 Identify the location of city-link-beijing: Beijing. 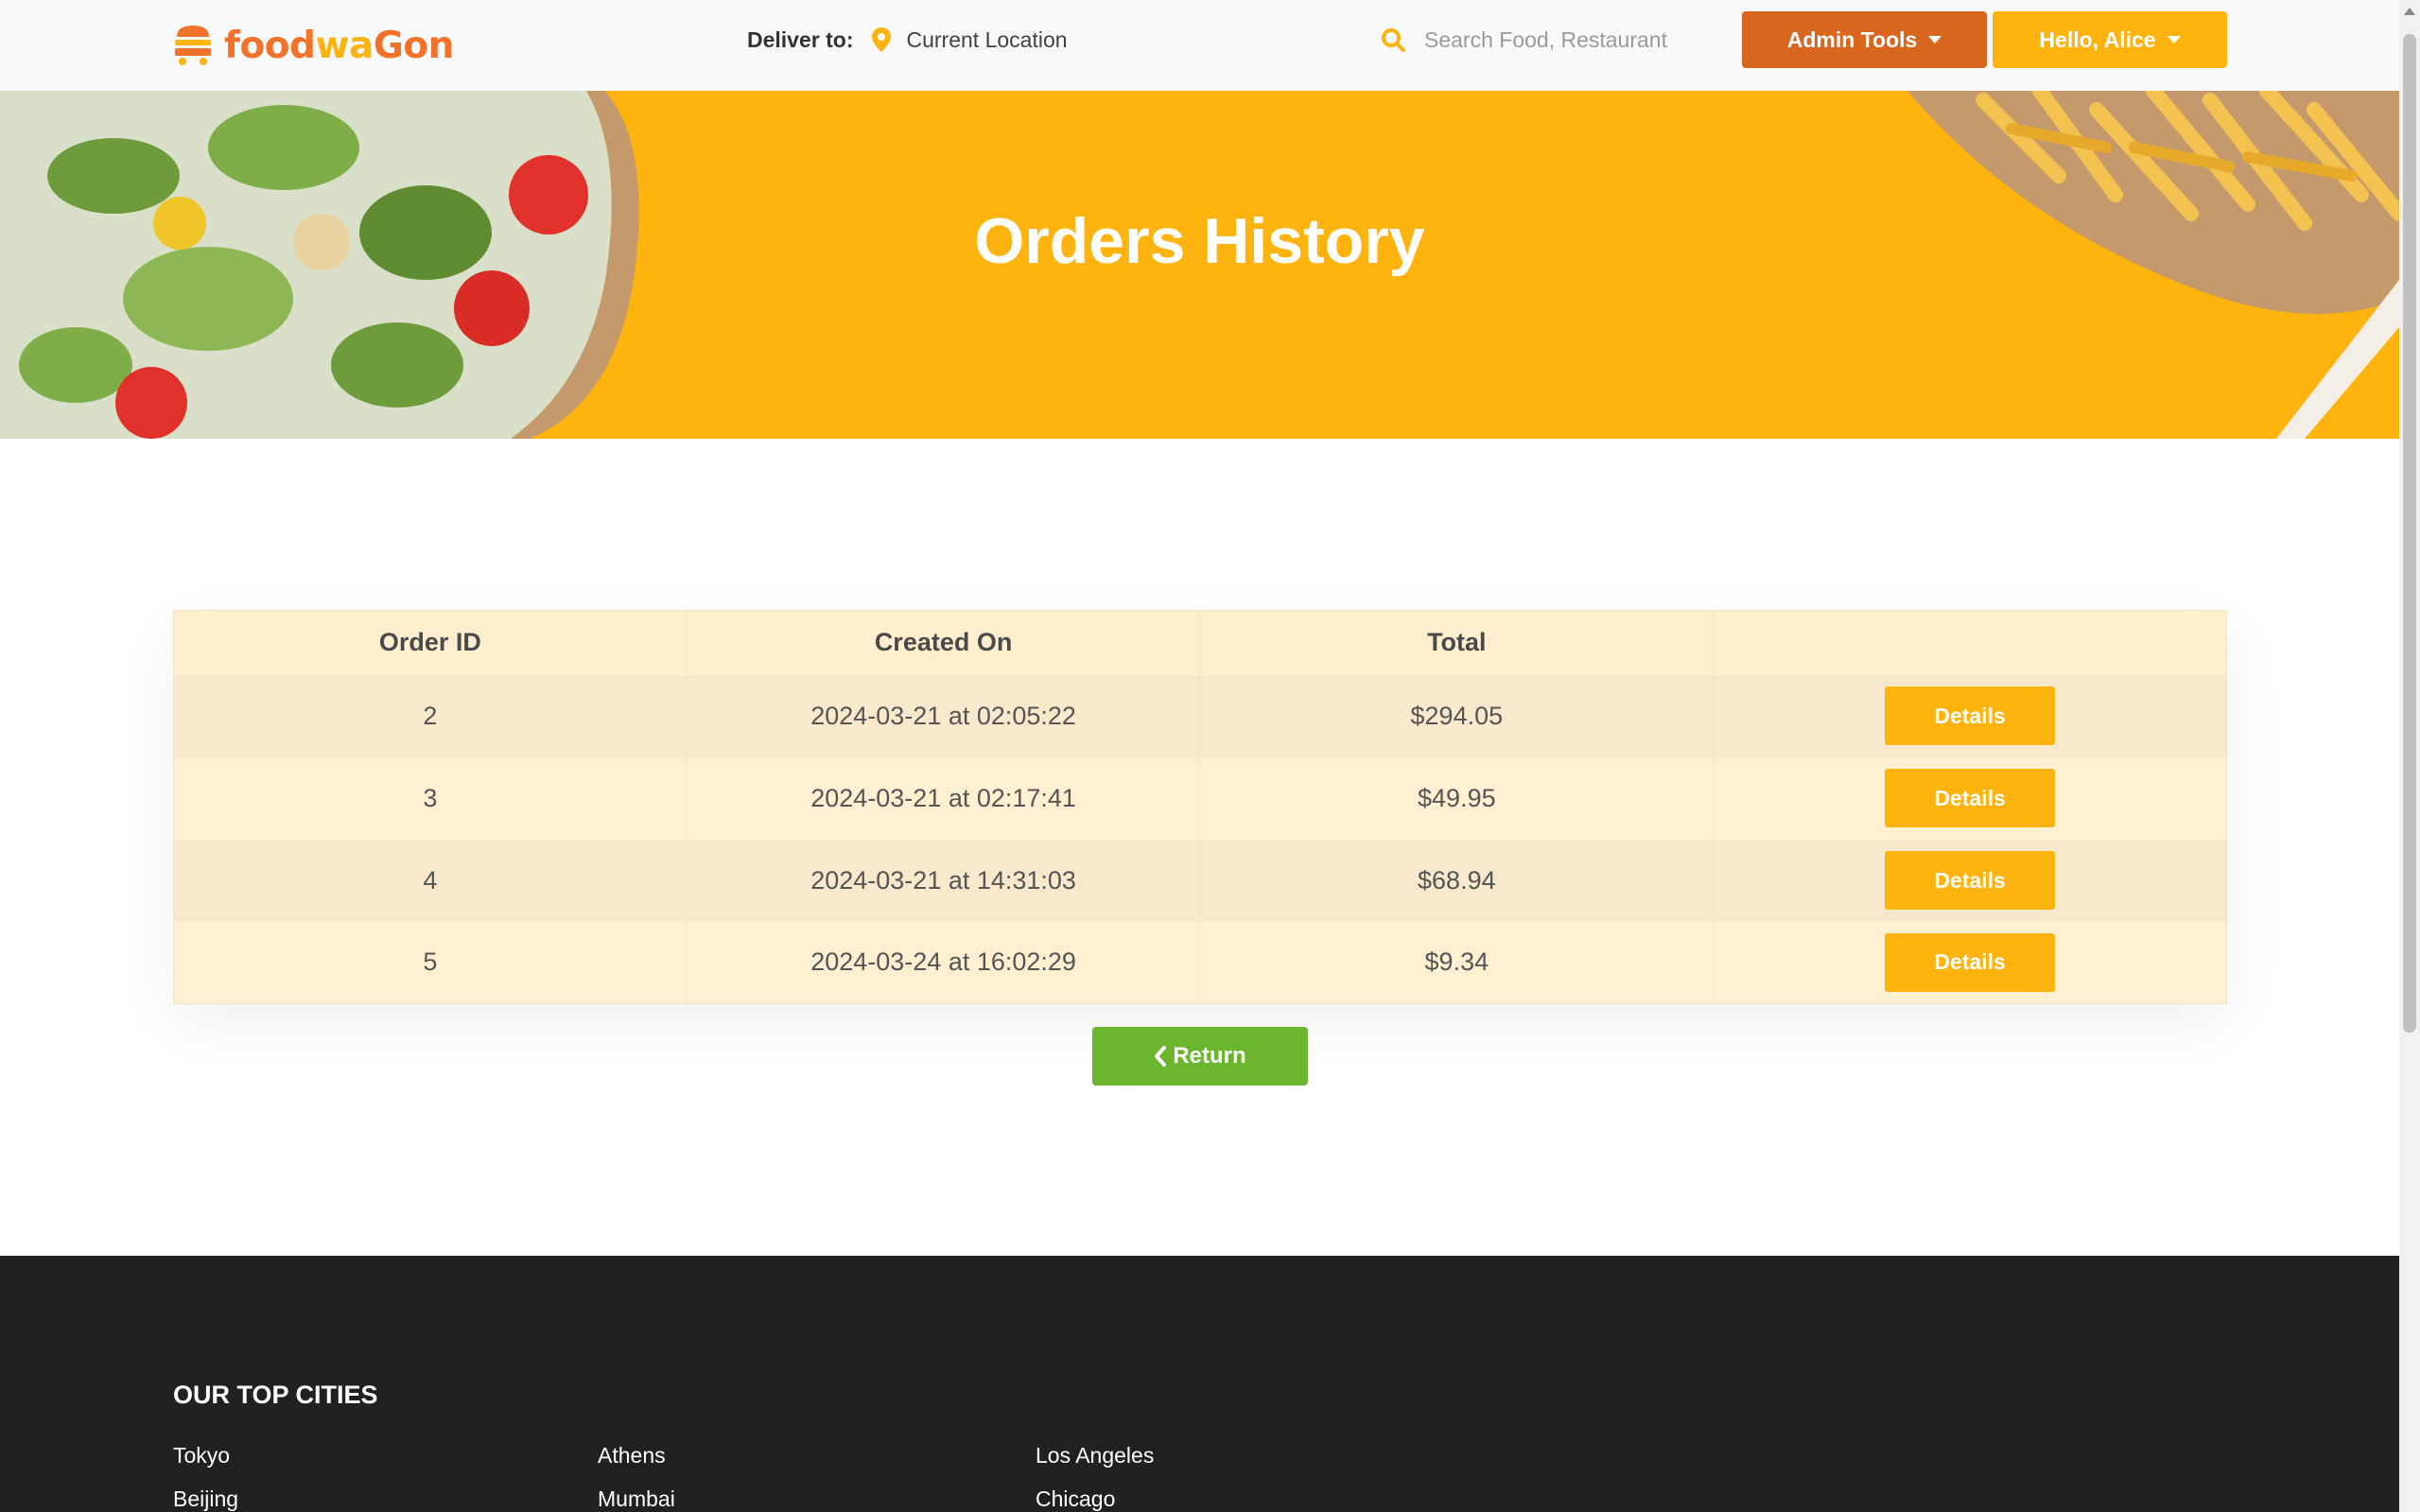
(206, 1499).